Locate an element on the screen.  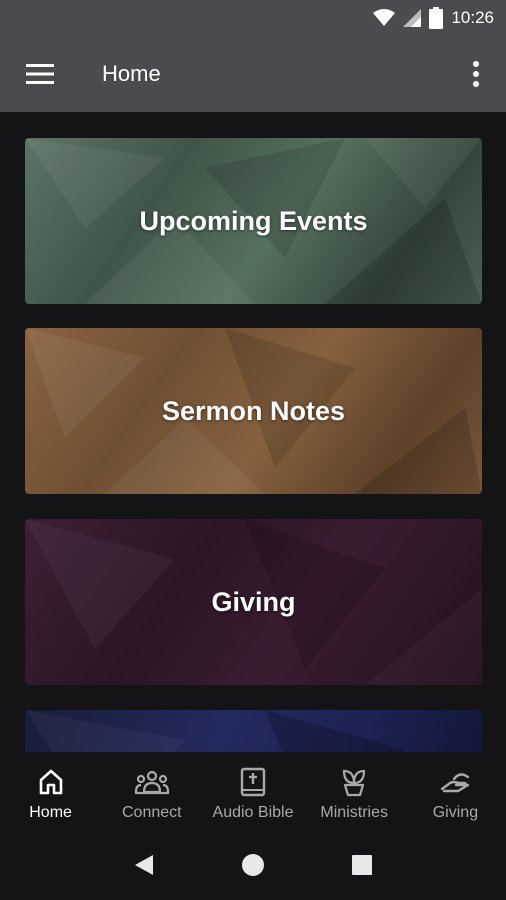
nav-item-ministries: Ministries is located at coordinates (354, 791).